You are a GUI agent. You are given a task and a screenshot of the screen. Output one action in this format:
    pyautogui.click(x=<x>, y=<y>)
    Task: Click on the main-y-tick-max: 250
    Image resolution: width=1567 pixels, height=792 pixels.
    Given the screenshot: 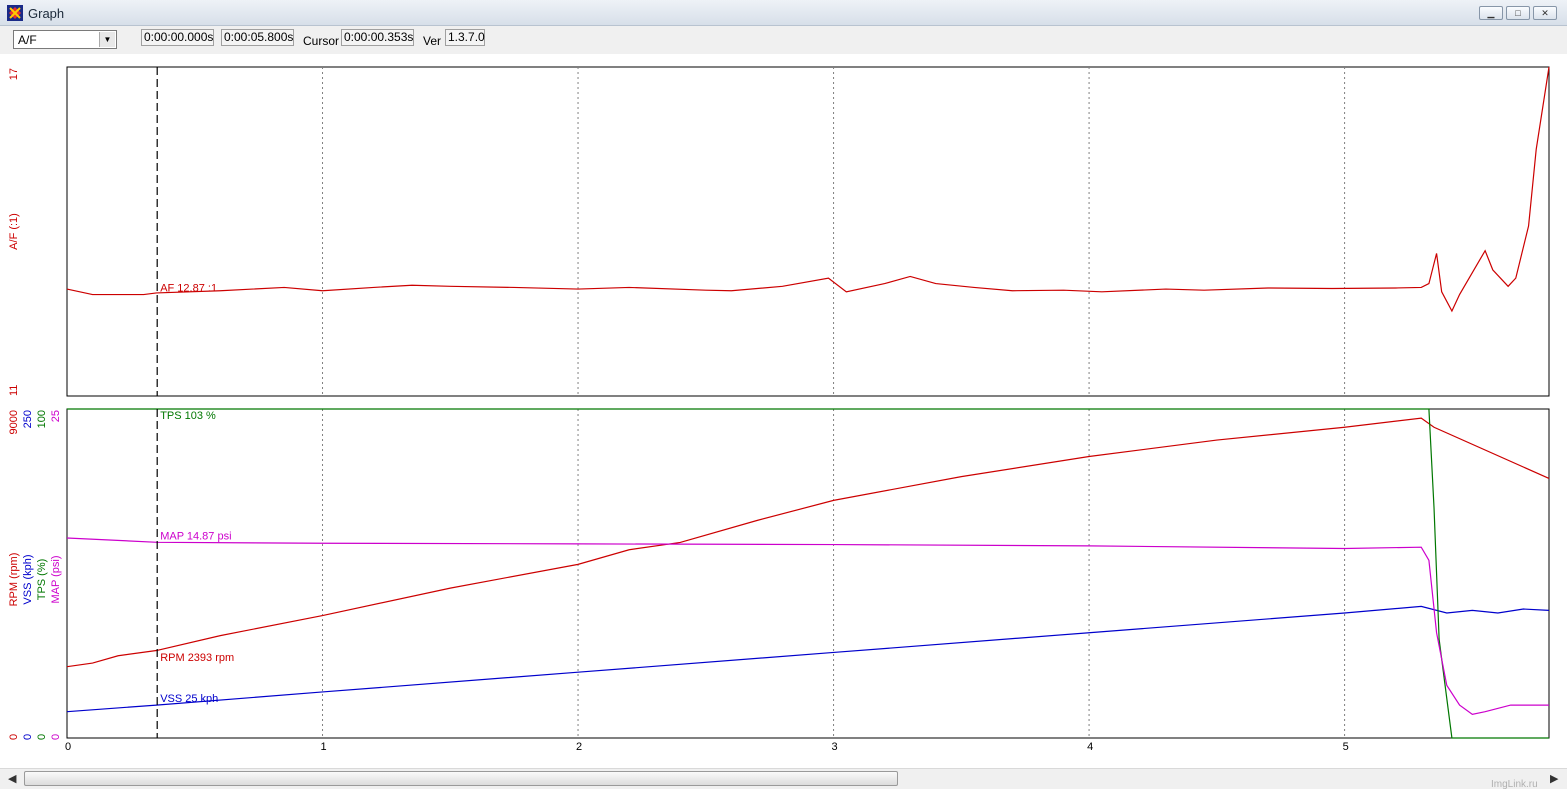 What is the action you would take?
    pyautogui.click(x=28, y=419)
    